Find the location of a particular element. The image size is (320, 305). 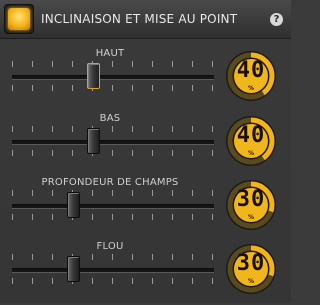

effect-toggle-button is located at coordinates (19, 19).